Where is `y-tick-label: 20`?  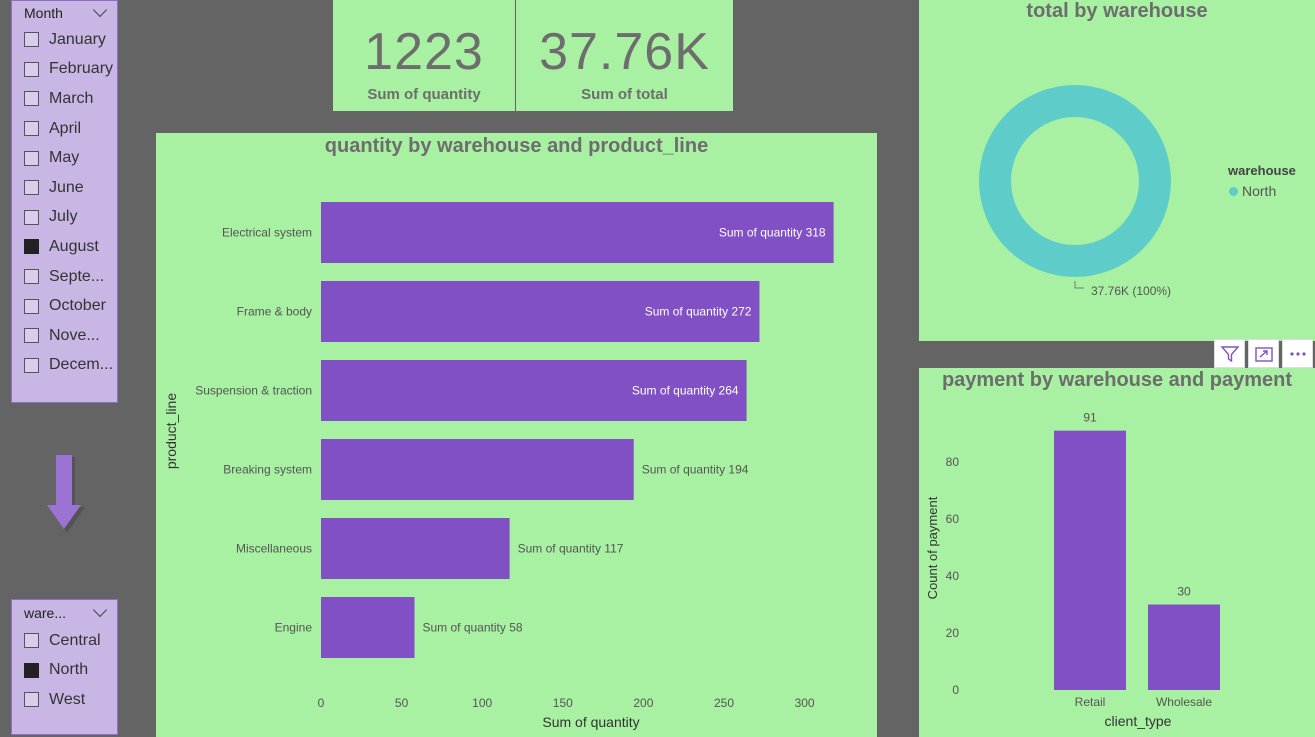
y-tick-label: 20 is located at coordinates (953, 633).